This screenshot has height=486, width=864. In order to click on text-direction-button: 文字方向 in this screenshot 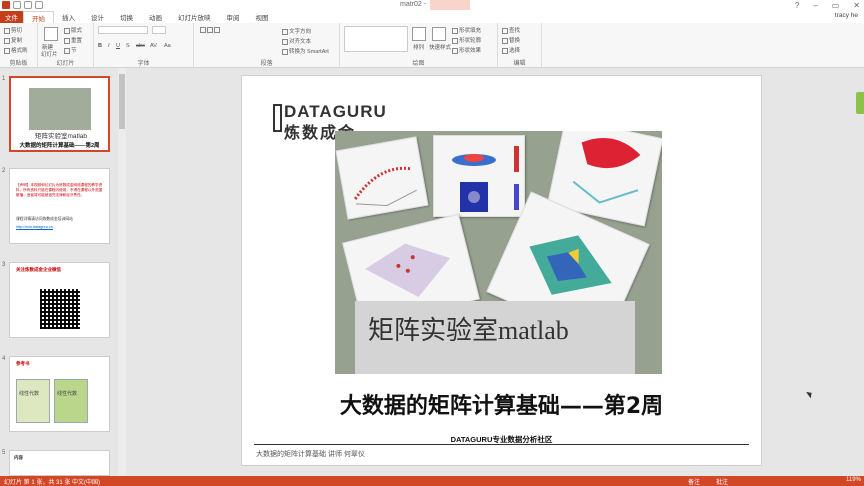, I will do `click(296, 31)`.